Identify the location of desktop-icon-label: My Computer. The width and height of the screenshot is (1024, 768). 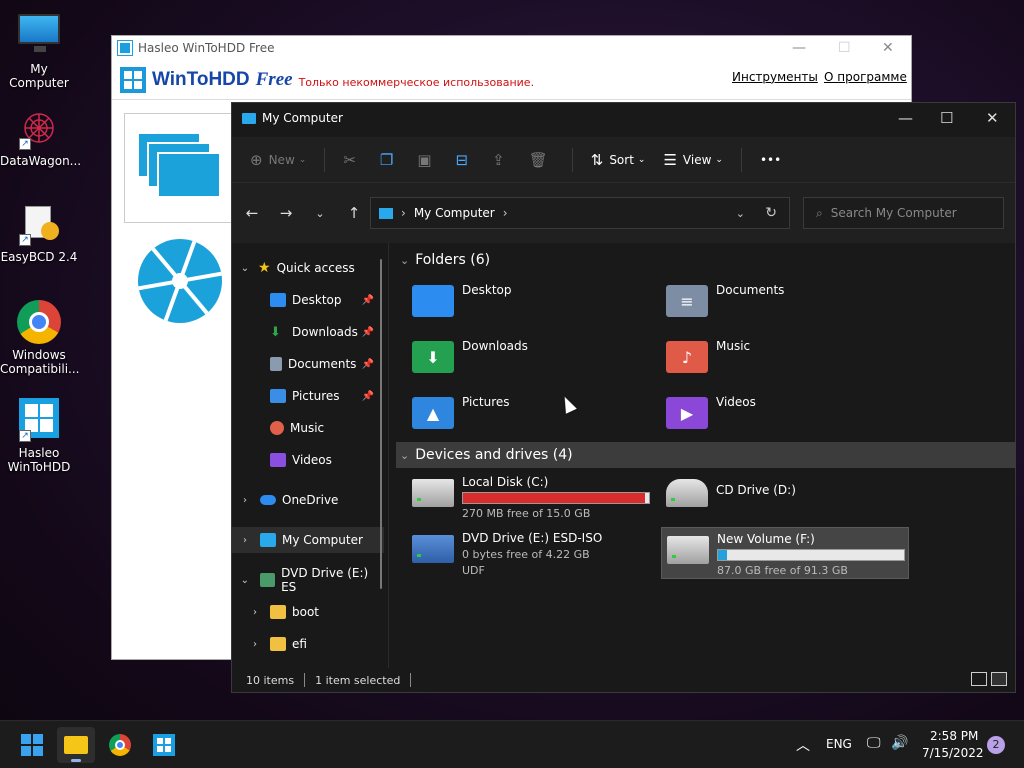
(39, 76).